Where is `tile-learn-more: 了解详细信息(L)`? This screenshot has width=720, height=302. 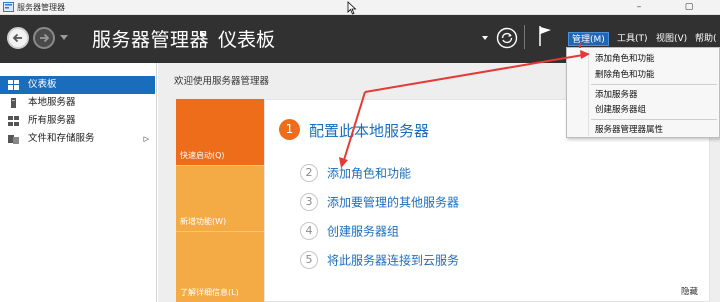
tile-learn-more: 了解详细信息(L) is located at coordinates (220, 266).